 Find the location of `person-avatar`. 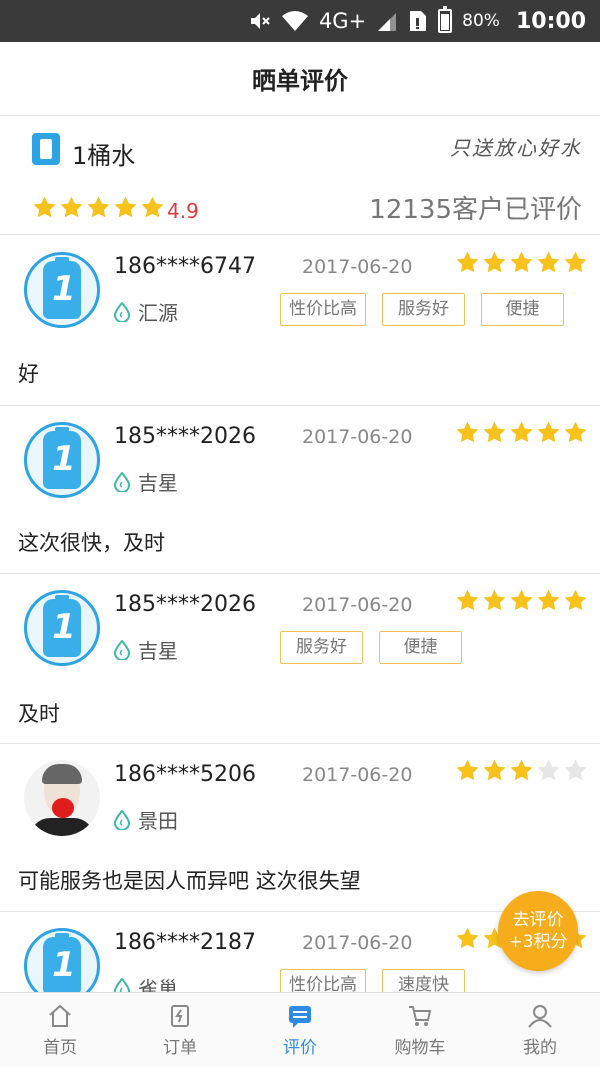

person-avatar is located at coordinates (62, 798).